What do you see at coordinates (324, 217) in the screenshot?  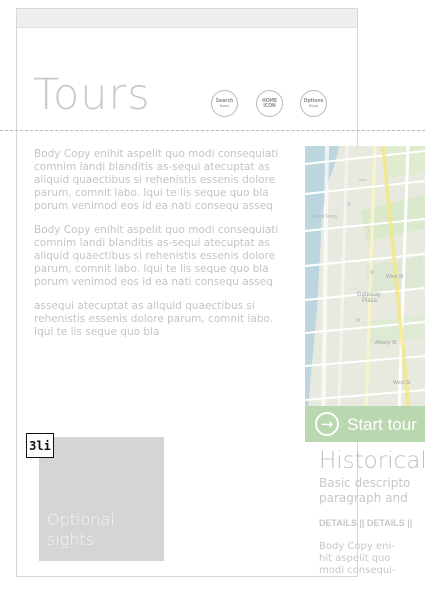 I see `svg-text: Island Ferry` at bounding box center [324, 217].